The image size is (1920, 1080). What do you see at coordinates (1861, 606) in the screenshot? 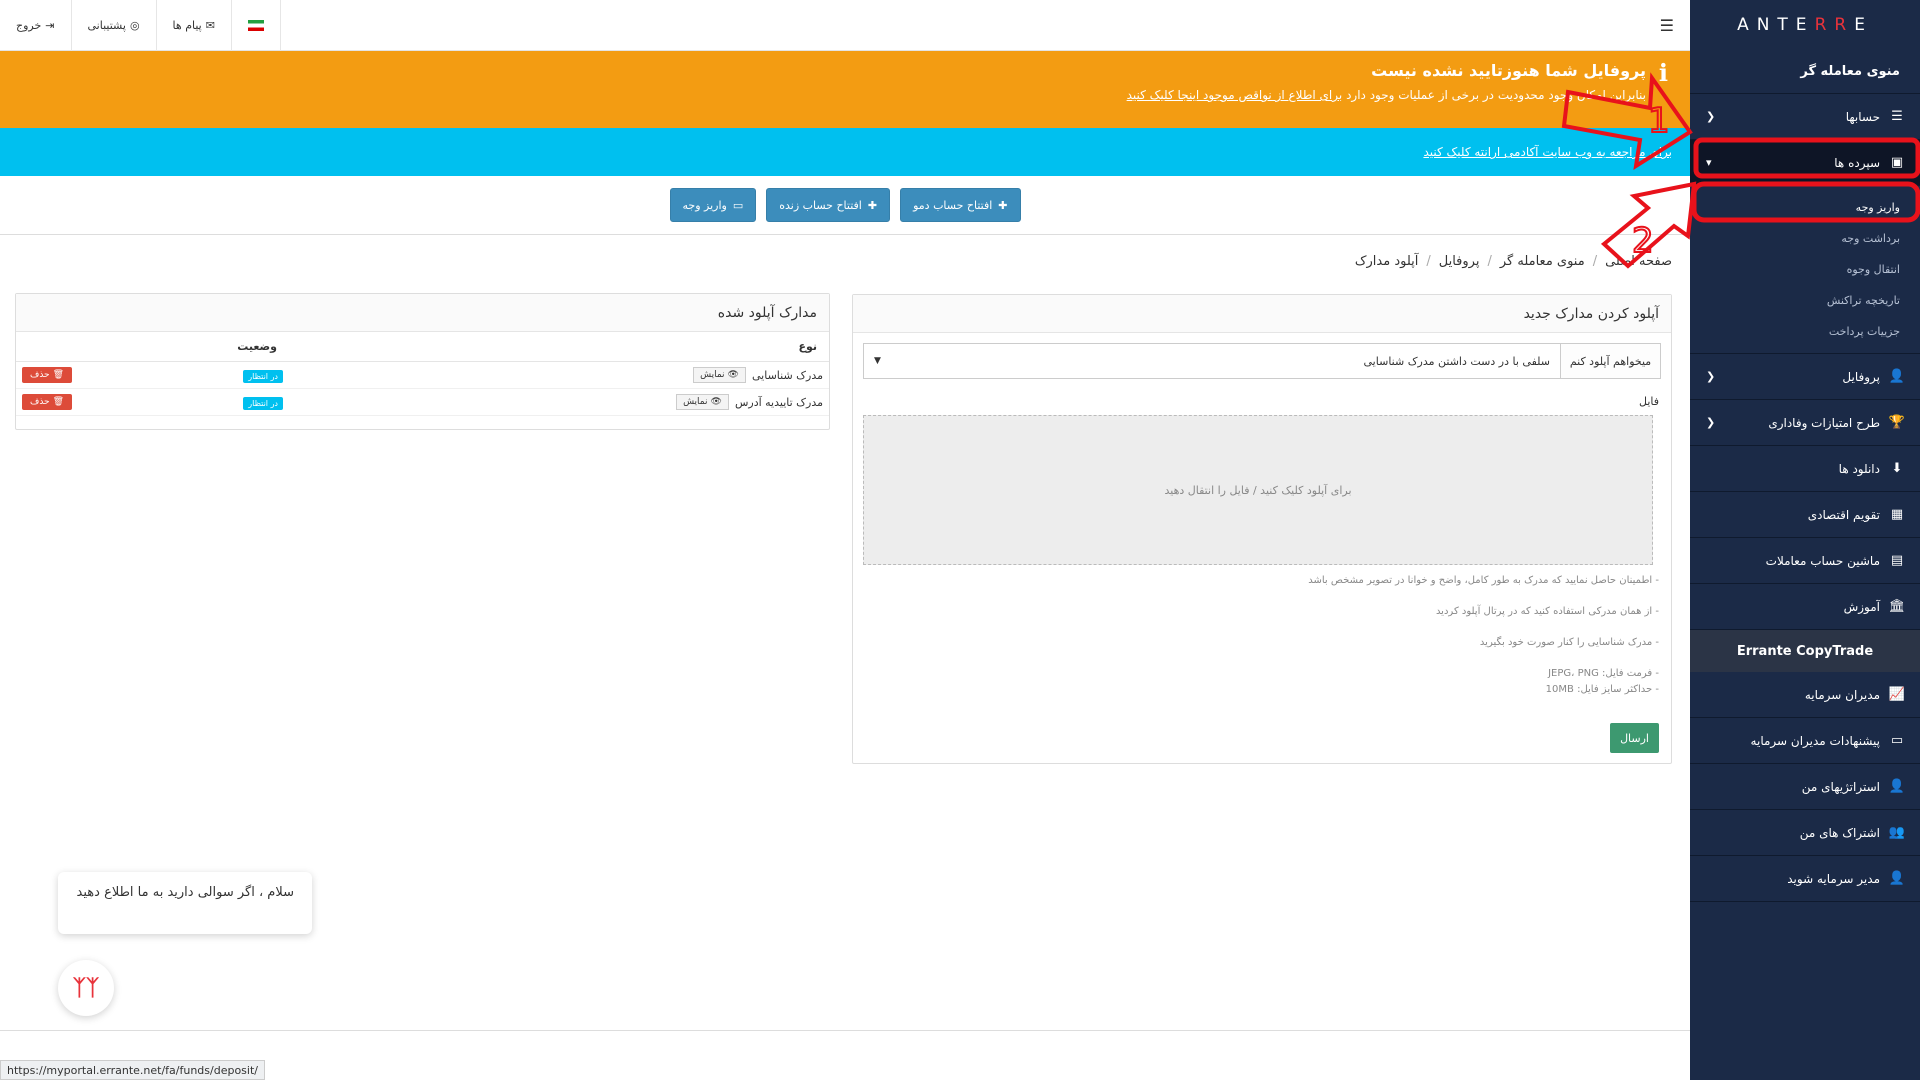
I see `sidebar-item-label: آموزش` at bounding box center [1861, 606].